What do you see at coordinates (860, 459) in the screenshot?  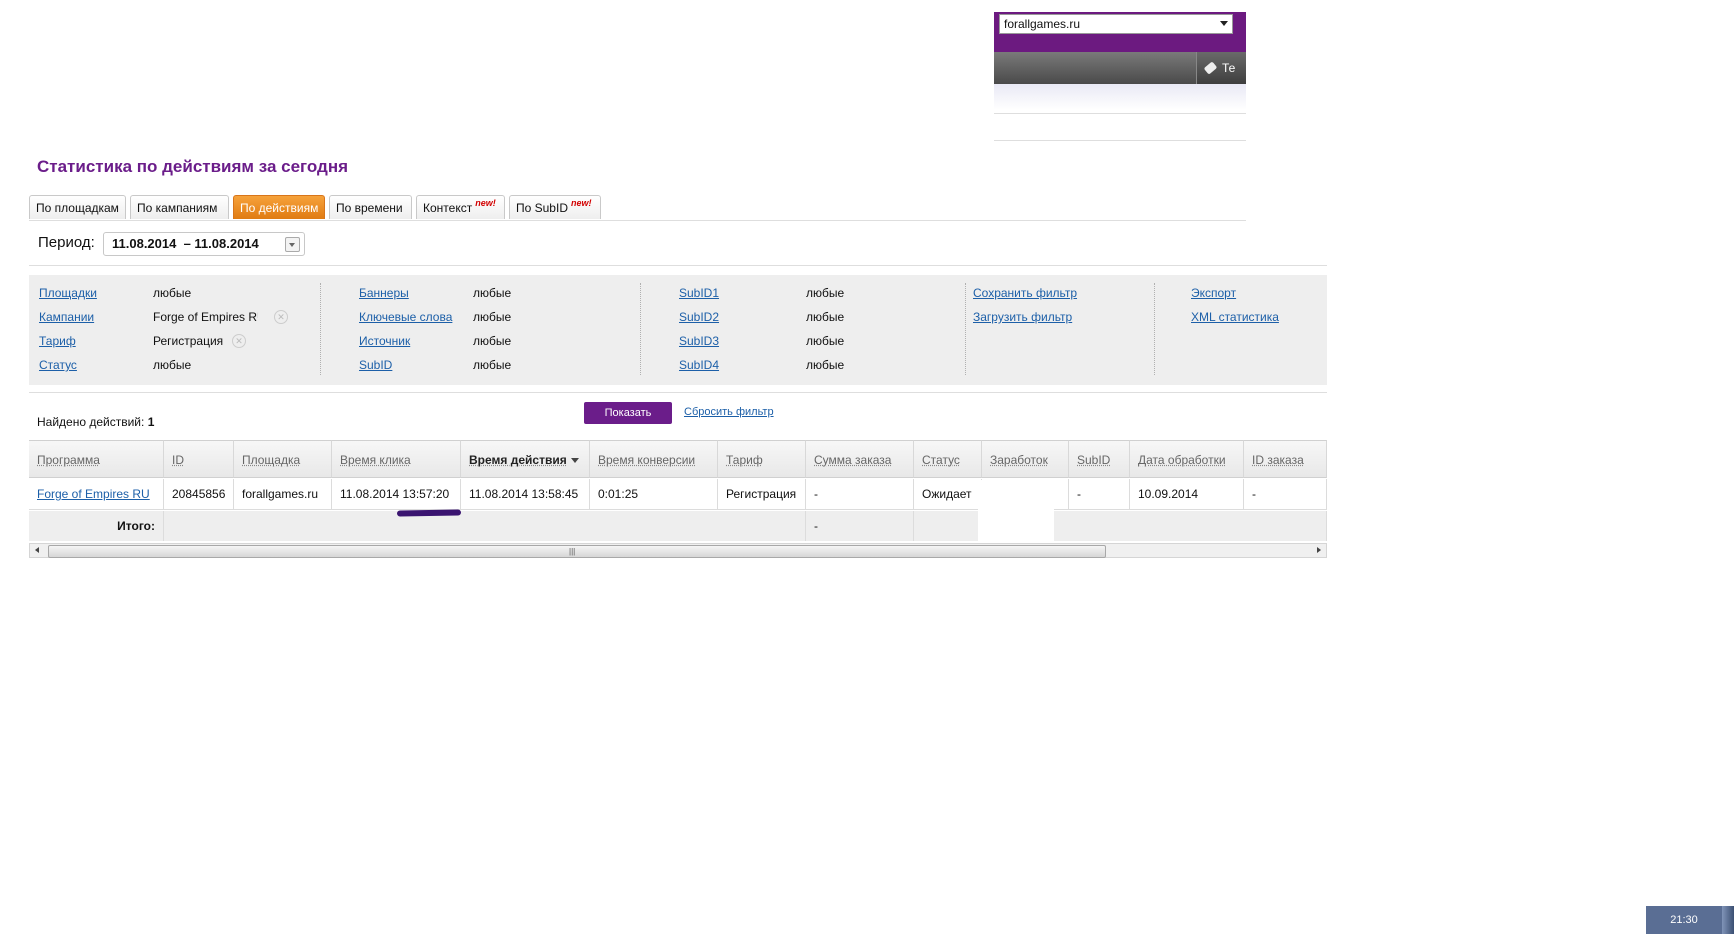 I see `col-header-order-sum: Сумма заказа` at bounding box center [860, 459].